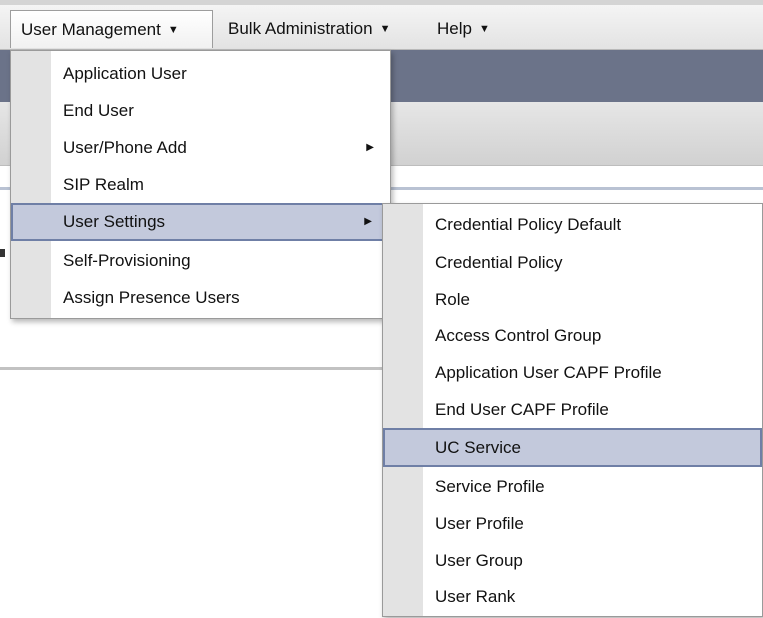 The width and height of the screenshot is (763, 618). I want to click on menu-item-sip-realm: SIP Realm, so click(200, 184).